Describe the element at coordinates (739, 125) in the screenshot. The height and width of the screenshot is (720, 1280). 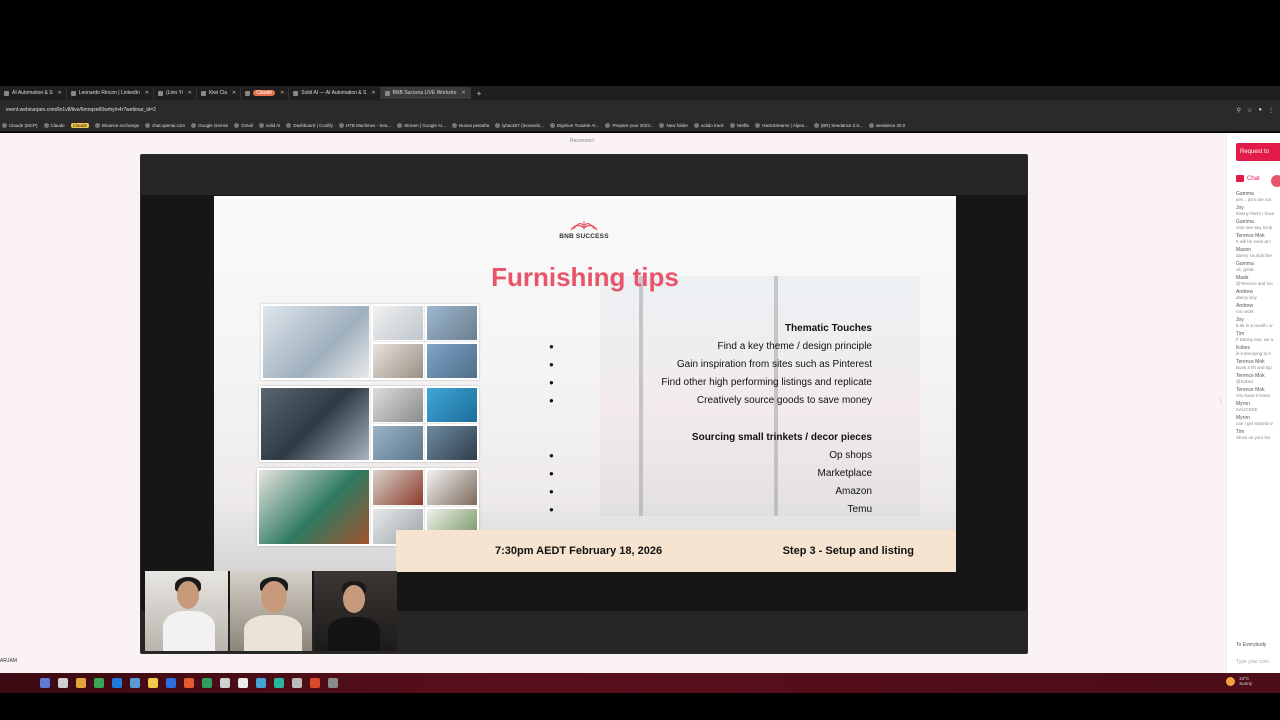
I see `bookmark-item: Netflix` at that location.